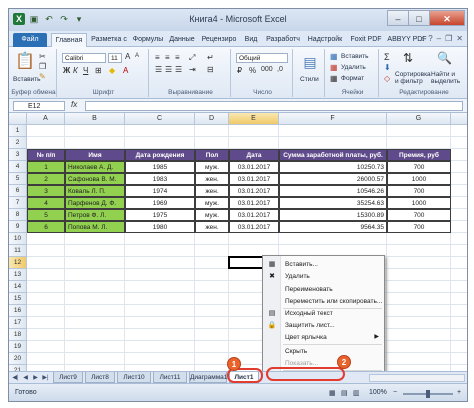 The height and width of the screenshot is (408, 474). Describe the element at coordinates (448, 38) in the screenshot. I see `window-restore-icon: ❐` at that location.